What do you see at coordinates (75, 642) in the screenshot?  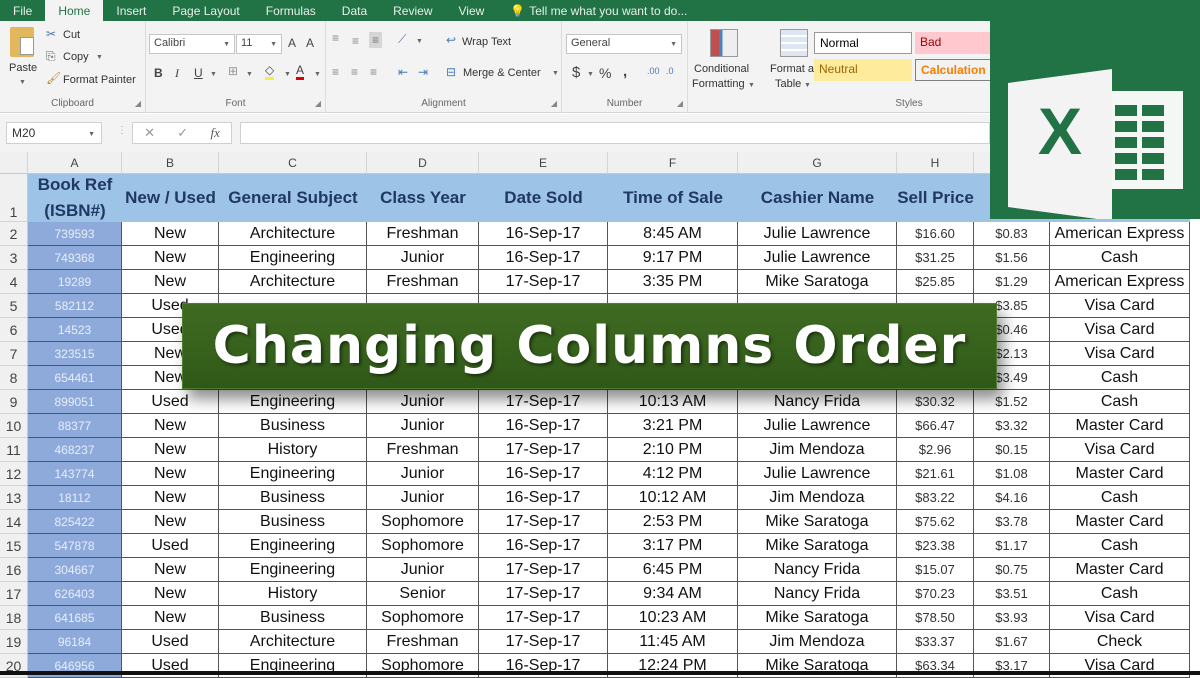 I see `table-cell: 96184` at bounding box center [75, 642].